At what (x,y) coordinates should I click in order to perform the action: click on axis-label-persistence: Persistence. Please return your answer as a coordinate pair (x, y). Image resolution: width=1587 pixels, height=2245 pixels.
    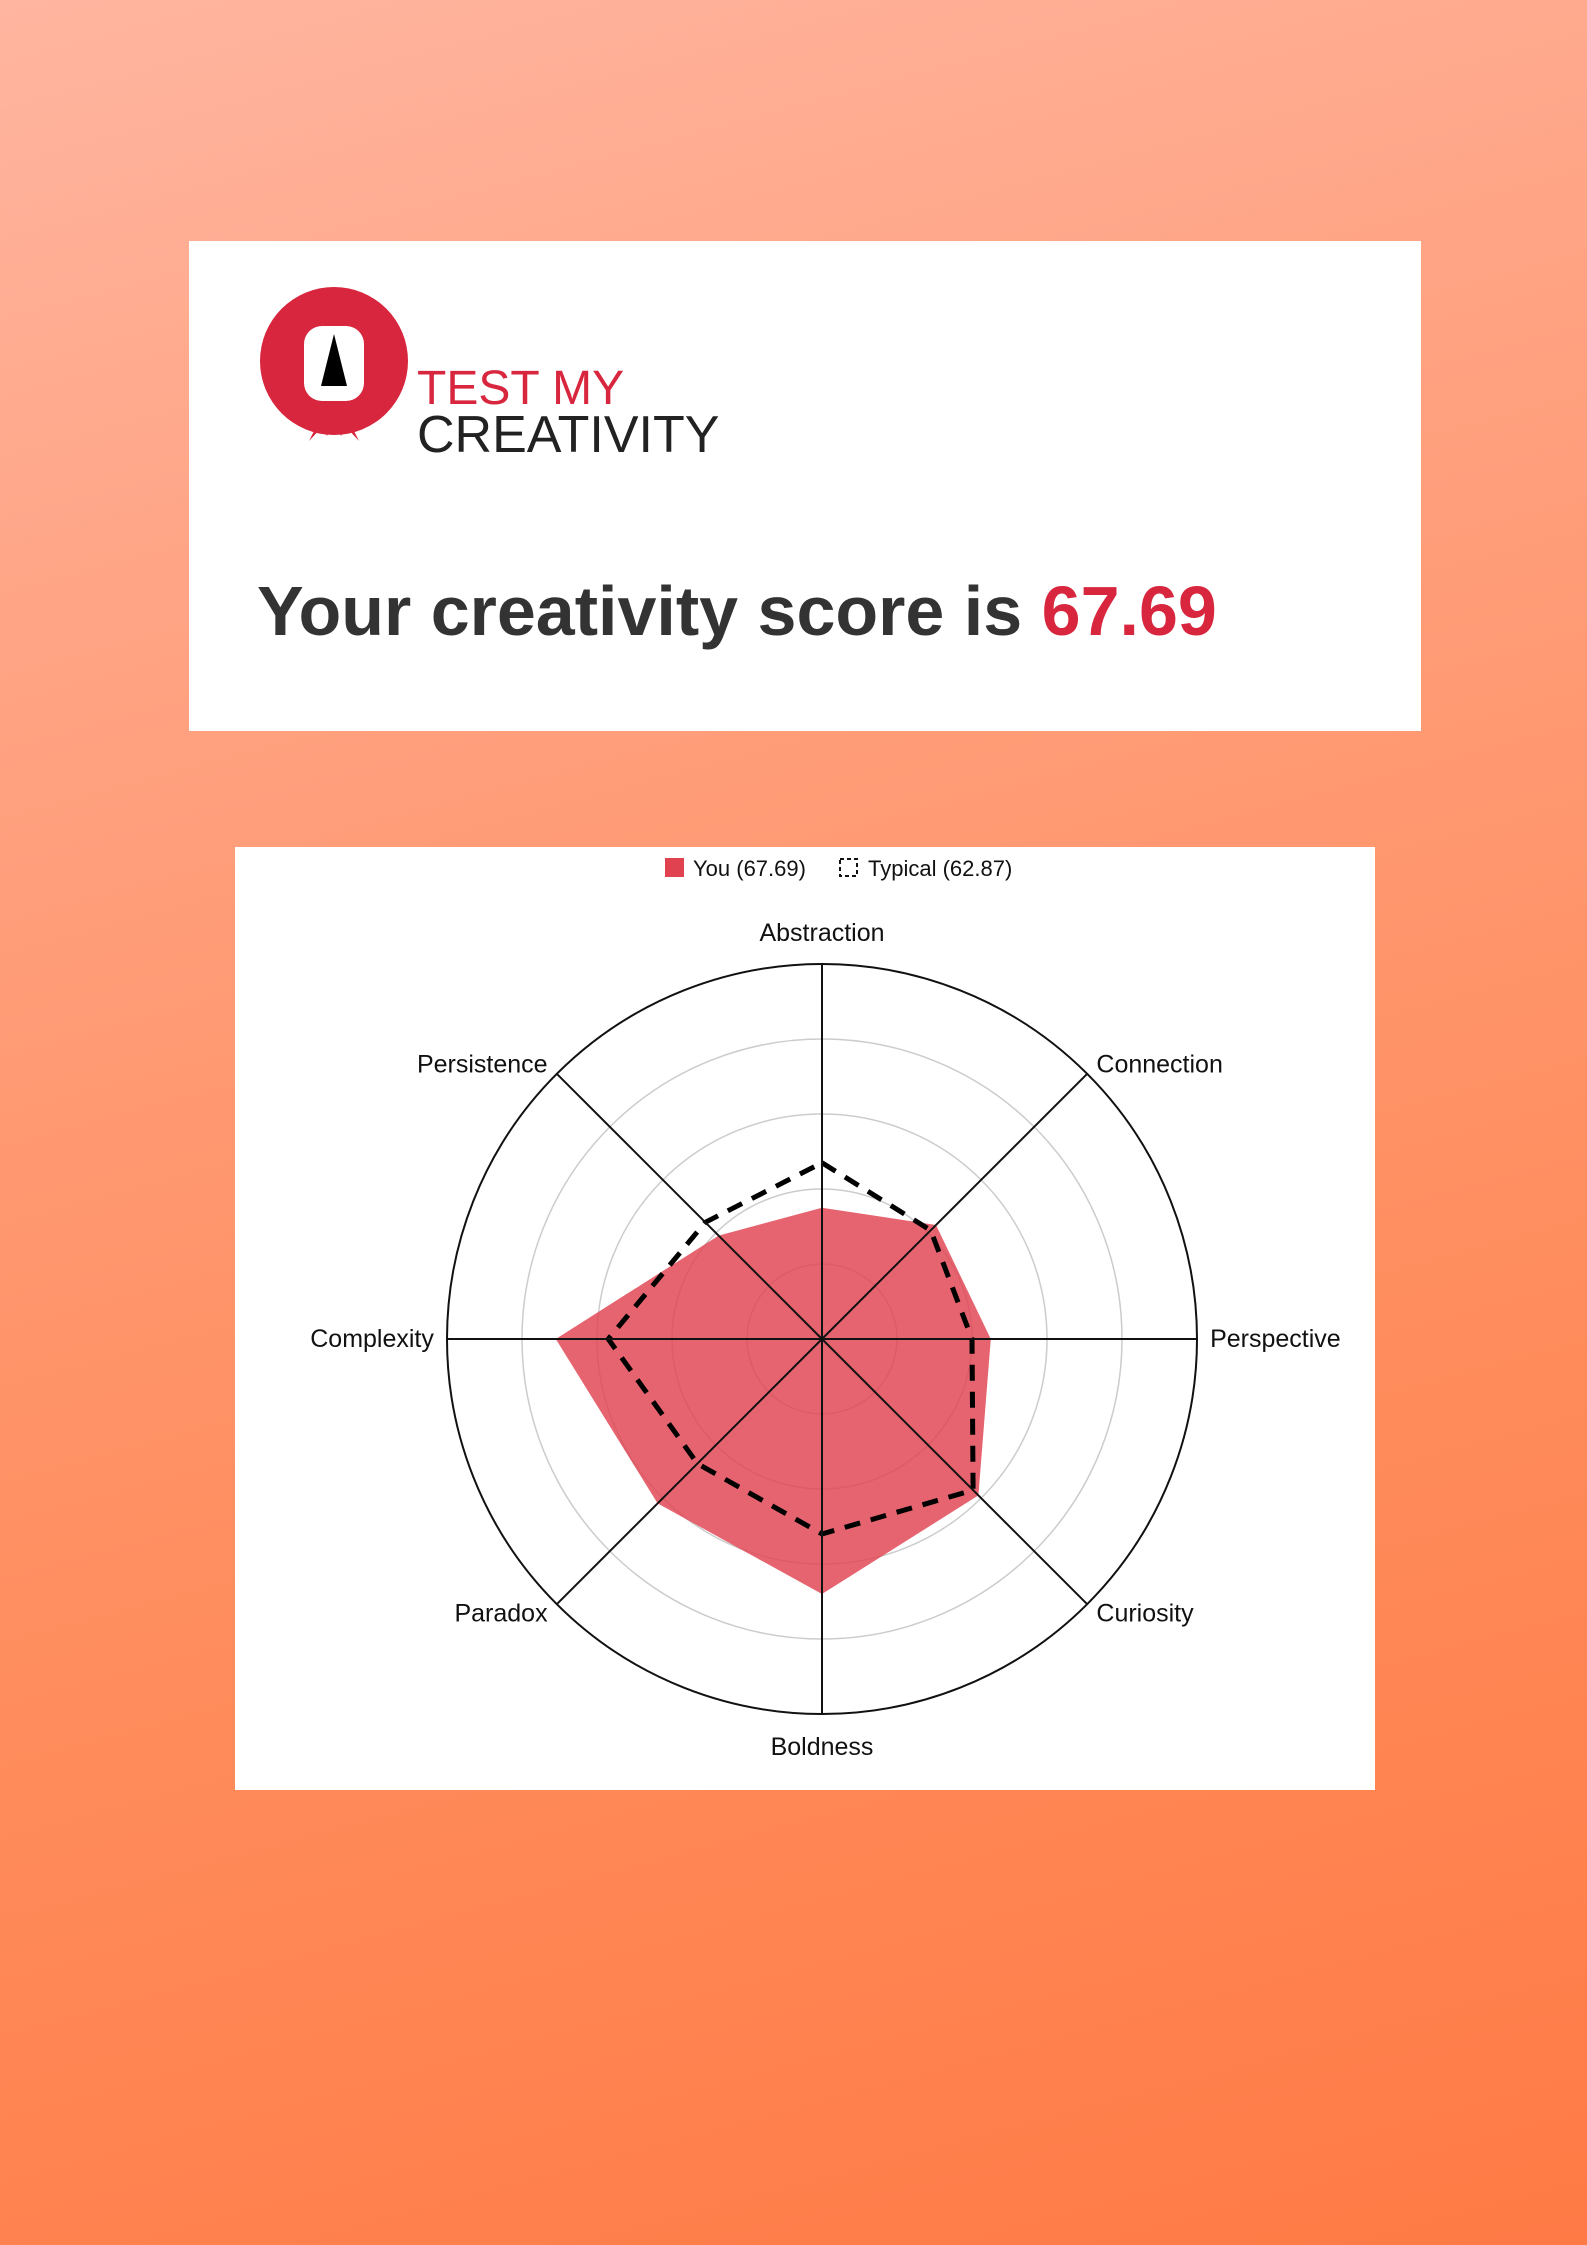
    Looking at the image, I should click on (482, 1065).